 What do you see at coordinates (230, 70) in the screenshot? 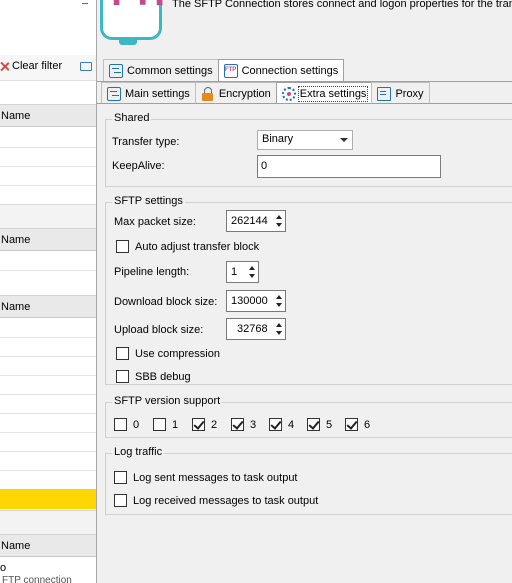
I see `ftp-icon: FTP` at bounding box center [230, 70].